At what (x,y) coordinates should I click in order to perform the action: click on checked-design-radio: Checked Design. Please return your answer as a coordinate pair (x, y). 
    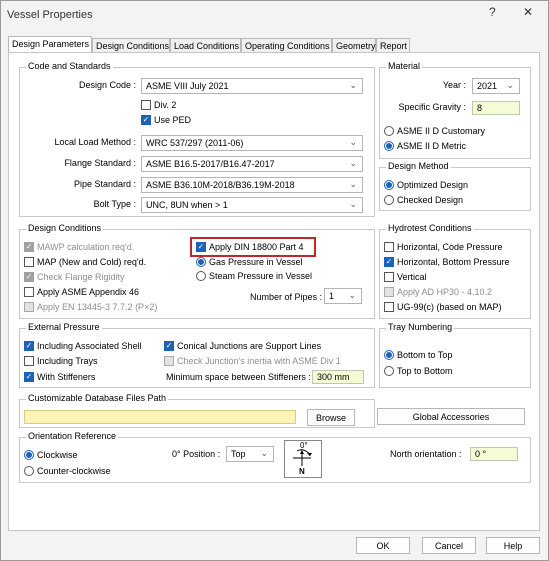
    Looking at the image, I should click on (423, 200).